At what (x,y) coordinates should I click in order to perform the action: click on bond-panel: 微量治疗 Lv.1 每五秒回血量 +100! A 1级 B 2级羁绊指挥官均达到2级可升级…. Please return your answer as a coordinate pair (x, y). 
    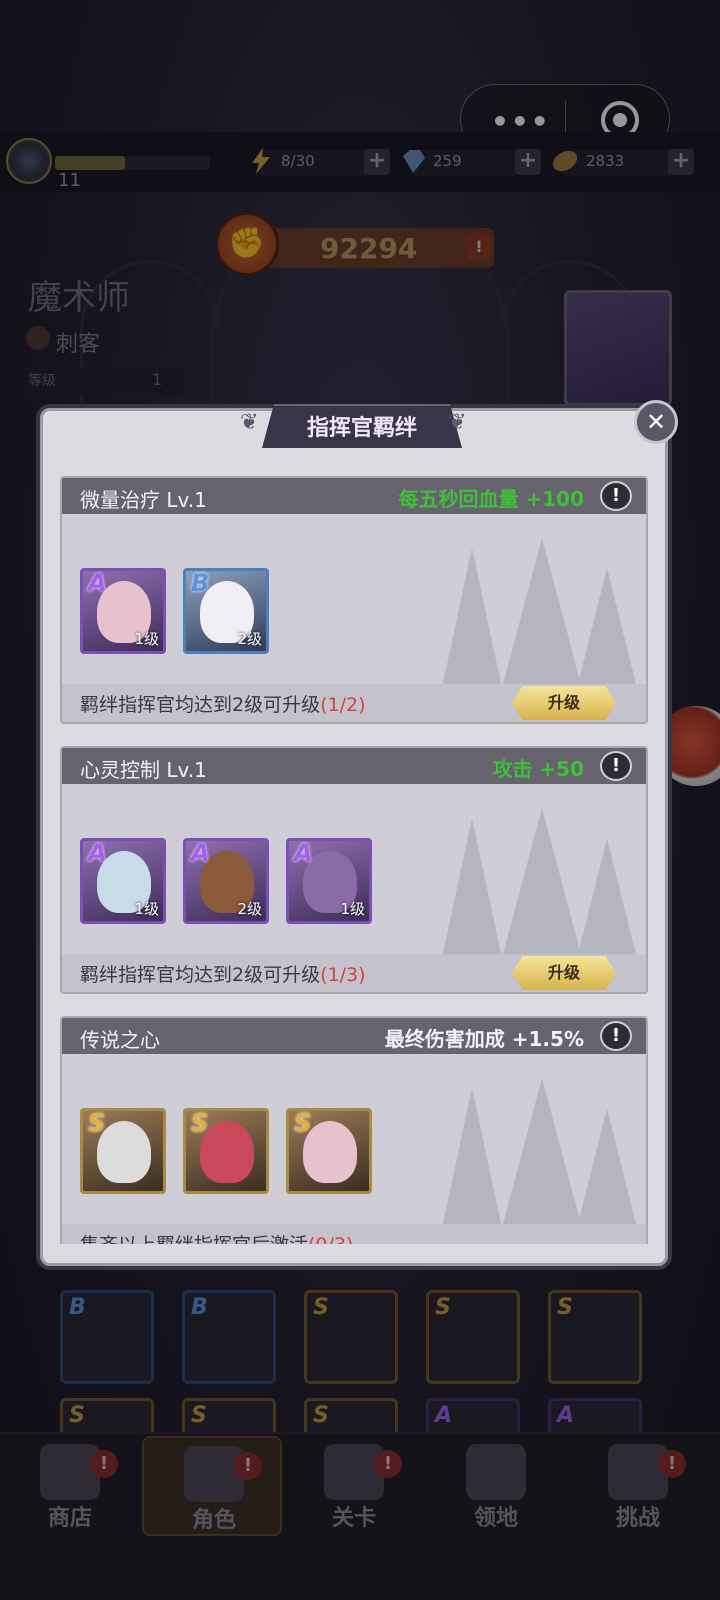
    Looking at the image, I should click on (354, 600).